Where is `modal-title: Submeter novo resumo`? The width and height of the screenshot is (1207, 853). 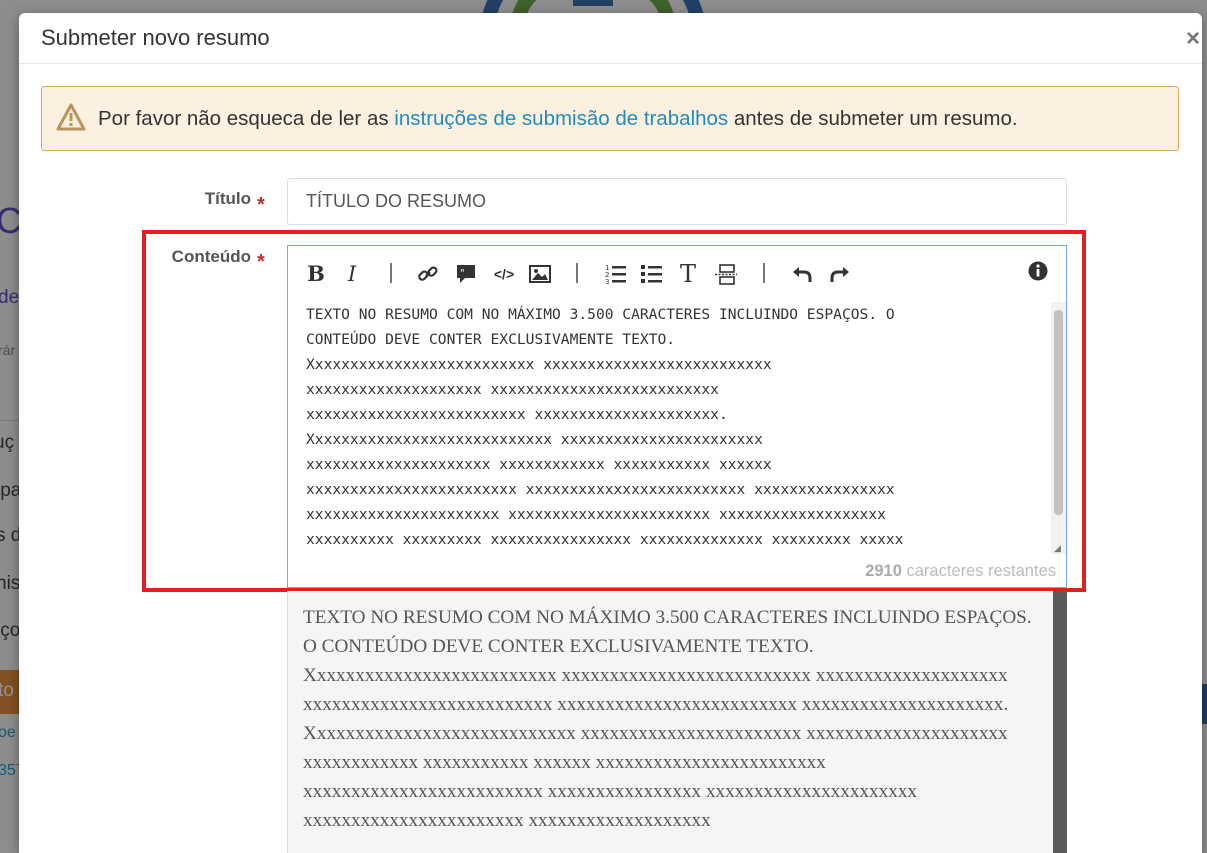 modal-title: Submeter novo resumo is located at coordinates (155, 37).